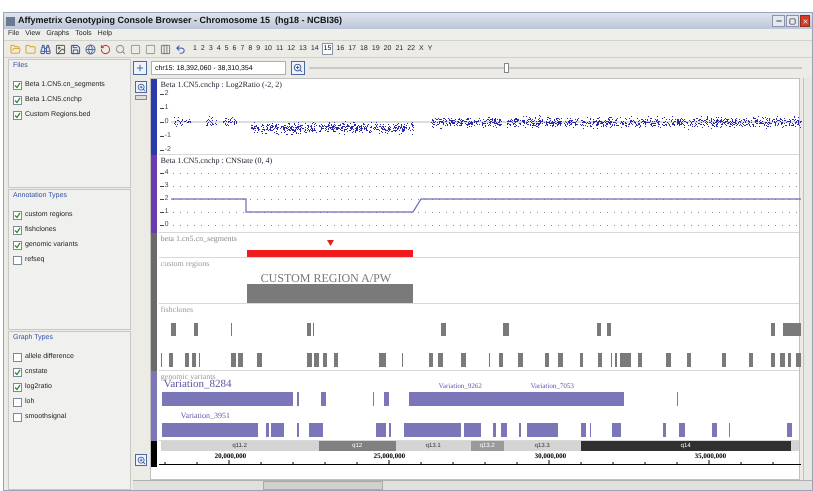 The height and width of the screenshot is (491, 813). What do you see at coordinates (205, 416) in the screenshot?
I see `variant-label: Variation_3951` at bounding box center [205, 416].